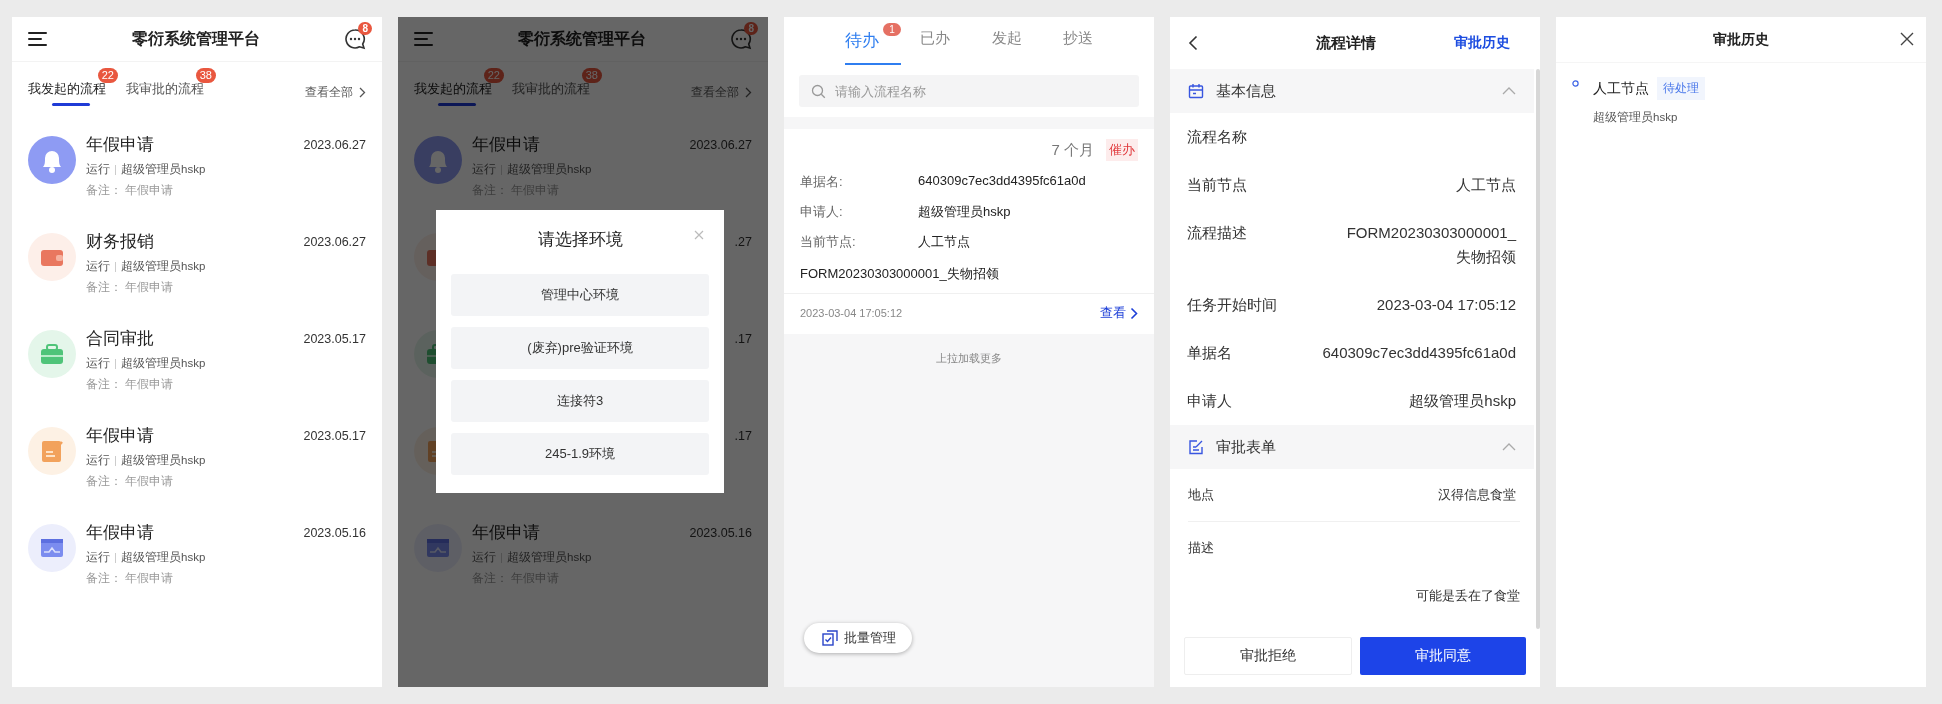  Describe the element at coordinates (1201, 548) in the screenshot. I see `field-label: 描述` at that location.